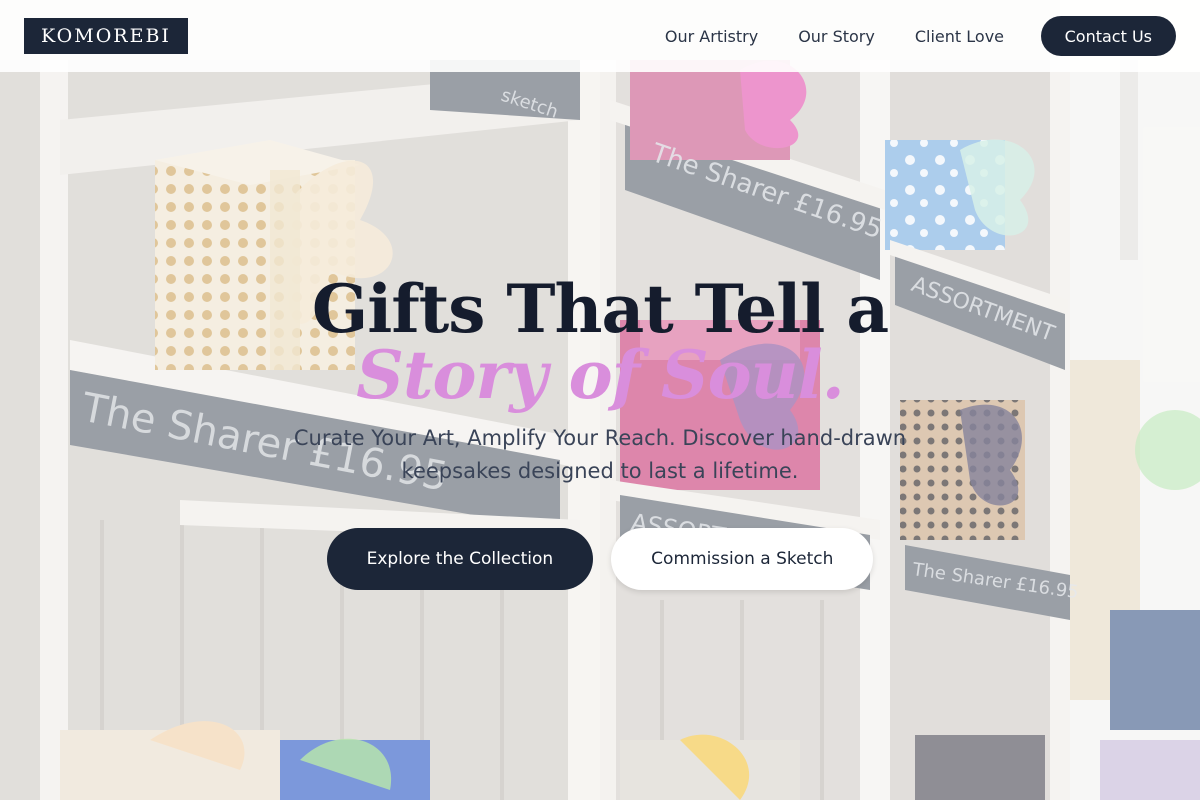  I want to click on contact-us-button: Contact Us, so click(1108, 36).